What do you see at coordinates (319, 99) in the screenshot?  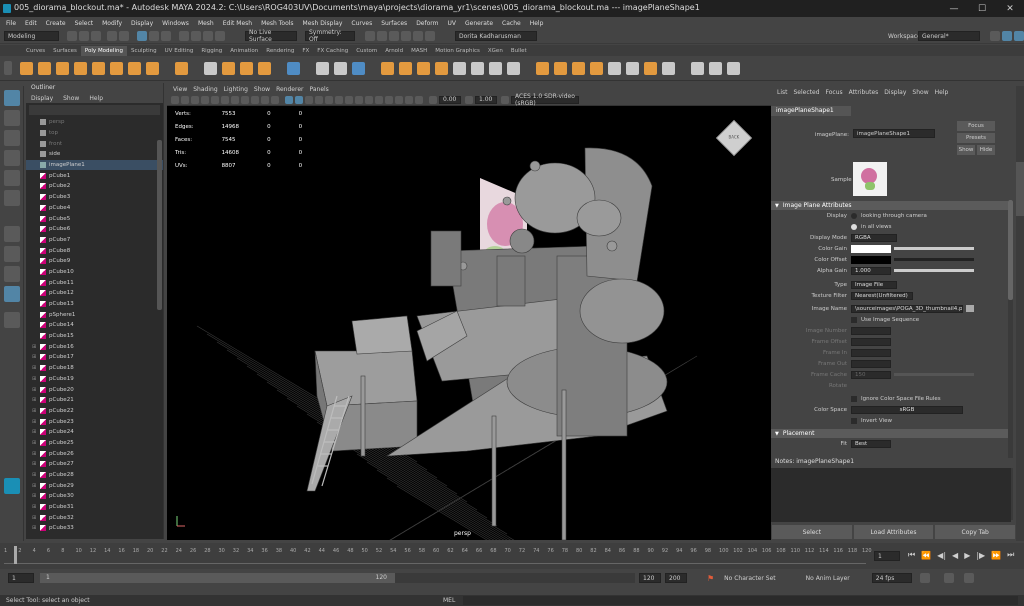 I see `textured-icon` at bounding box center [319, 99].